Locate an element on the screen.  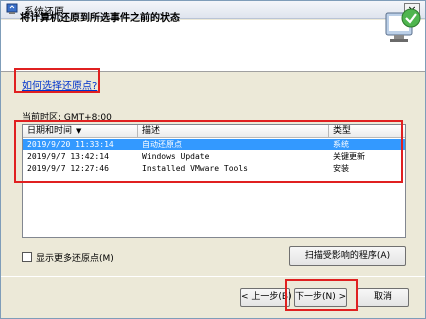
system-restore-icon is located at coordinates (12, 8).